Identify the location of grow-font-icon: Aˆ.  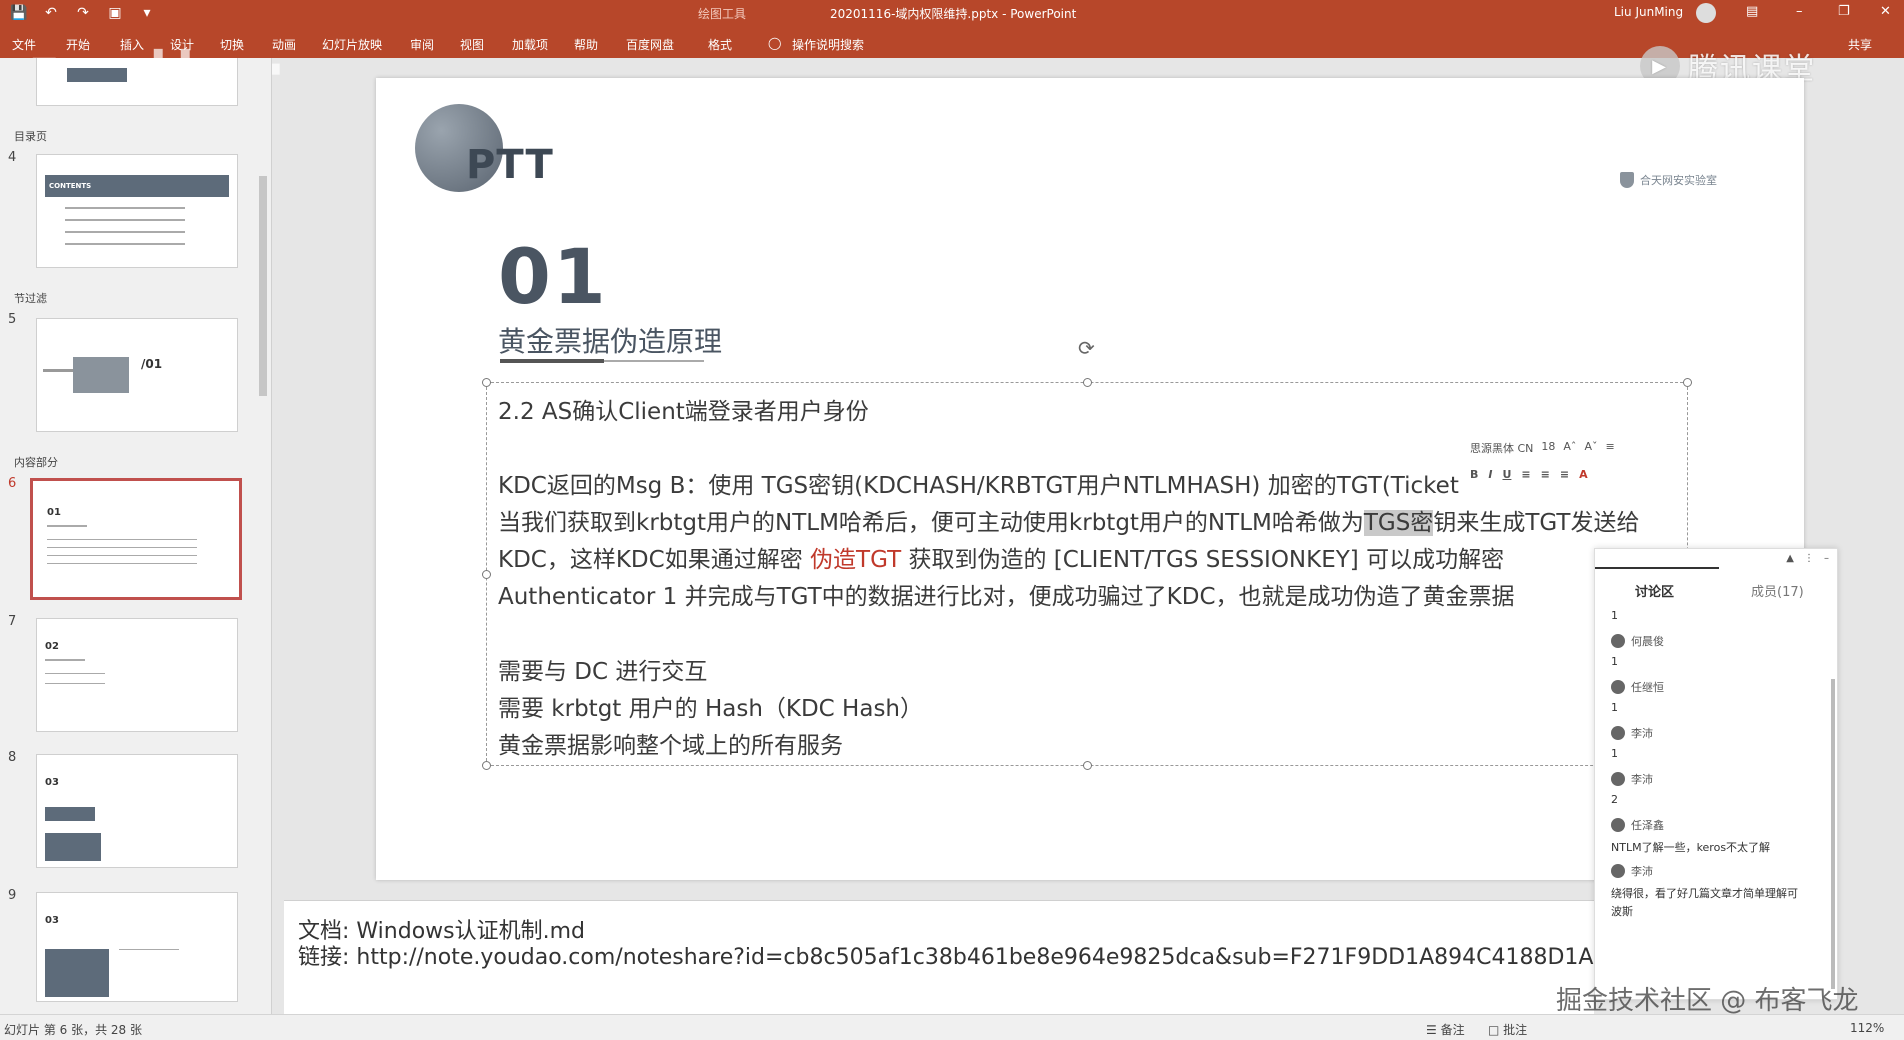
(1569, 448).